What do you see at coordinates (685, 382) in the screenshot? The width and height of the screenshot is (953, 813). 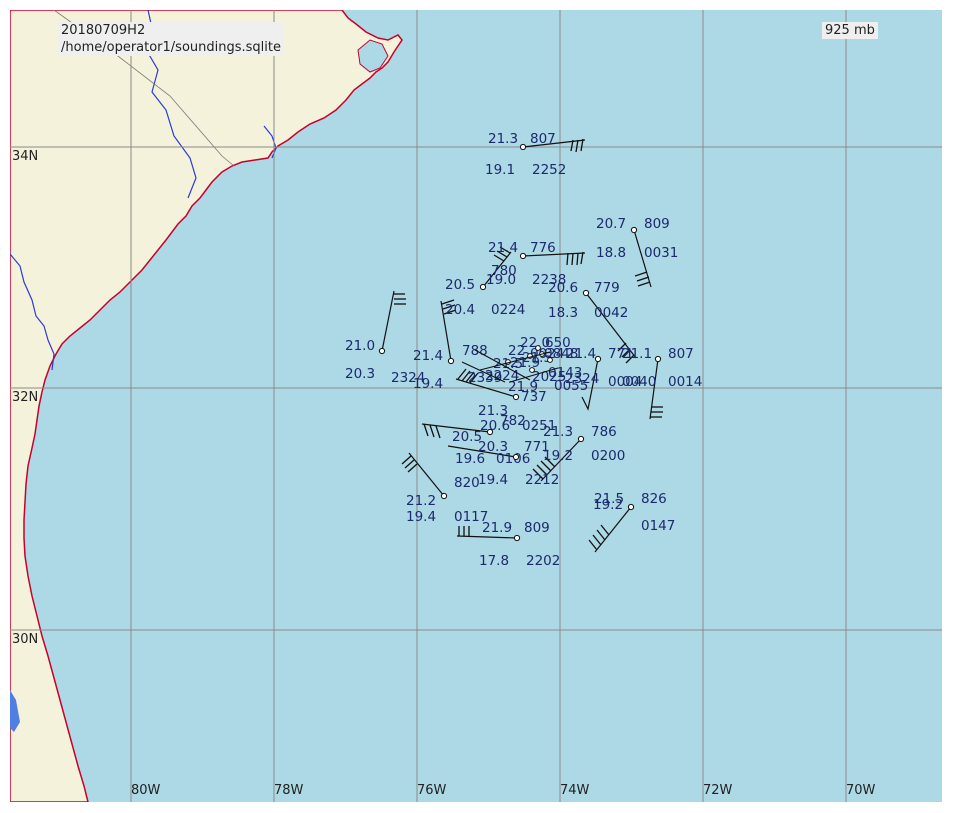 I see `station-obs-time: 0014` at bounding box center [685, 382].